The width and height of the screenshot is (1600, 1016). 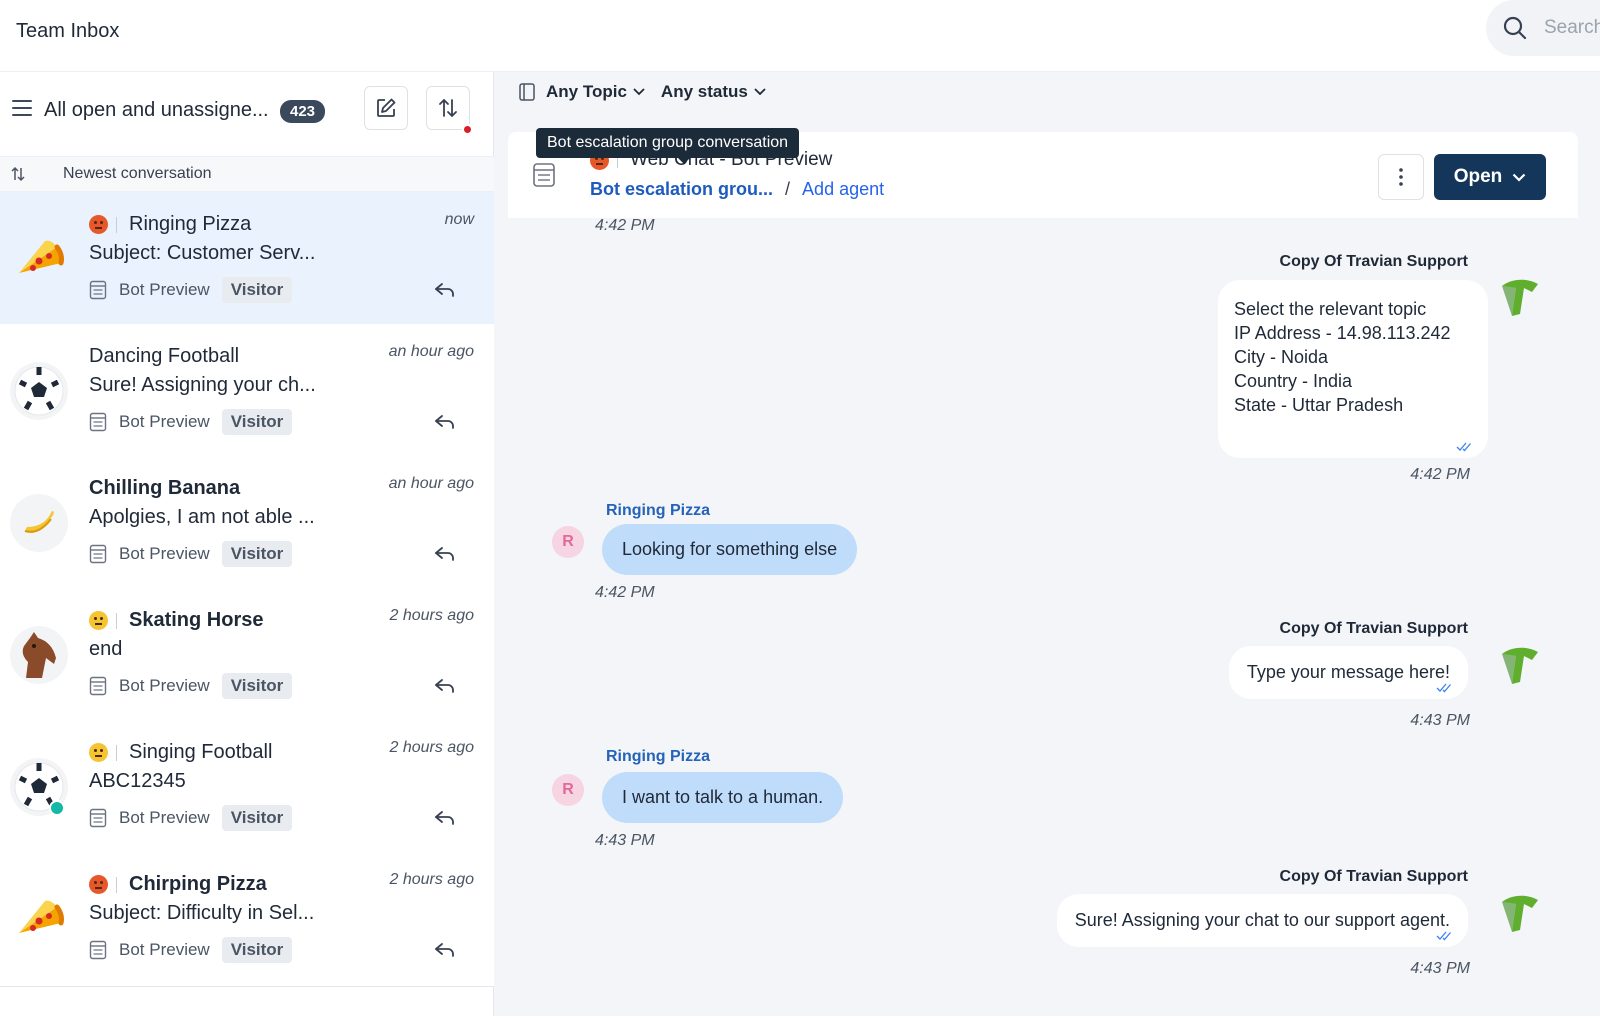 I want to click on conversation-name-row: Skating Horse, so click(x=176, y=620).